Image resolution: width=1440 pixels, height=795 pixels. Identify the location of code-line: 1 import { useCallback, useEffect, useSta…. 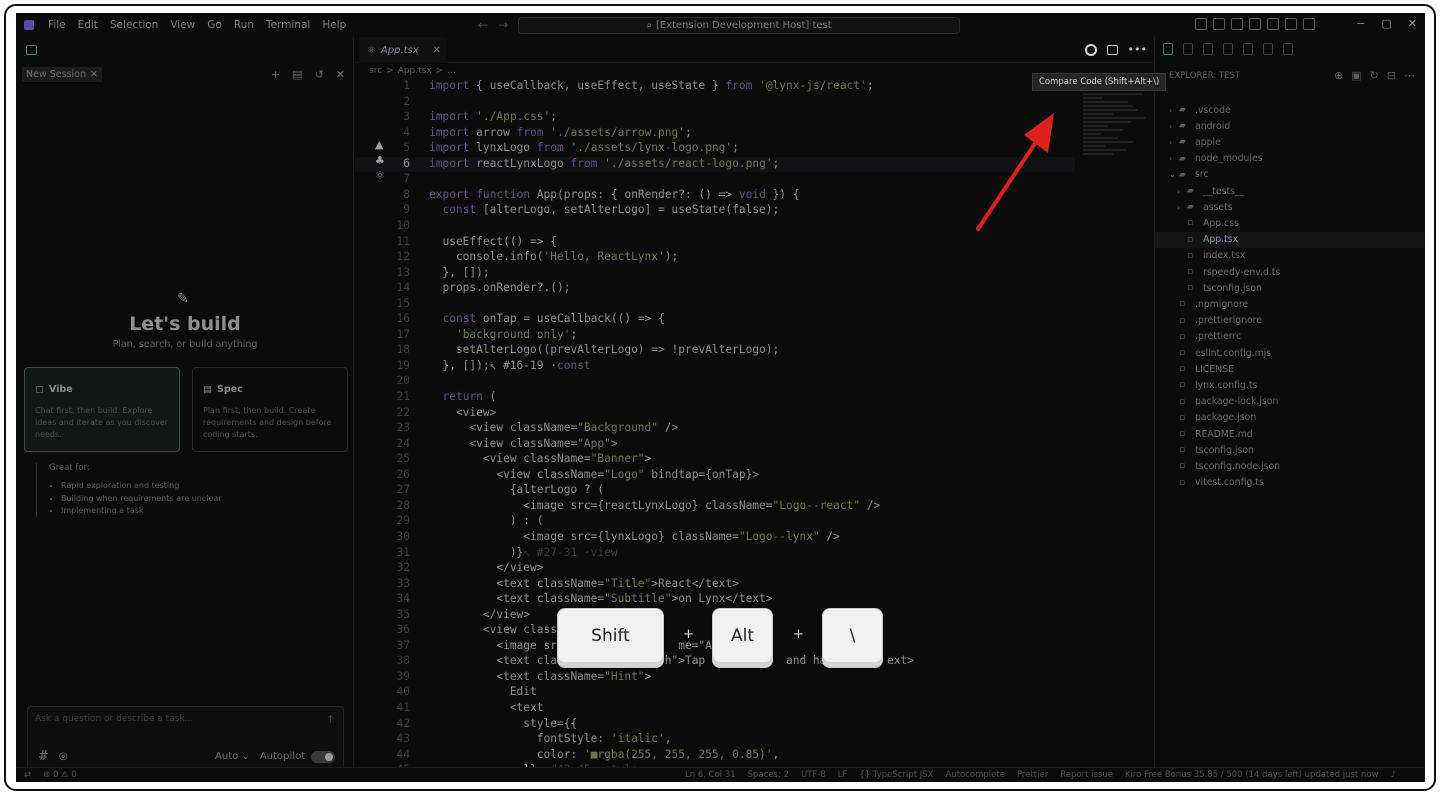
(715, 87).